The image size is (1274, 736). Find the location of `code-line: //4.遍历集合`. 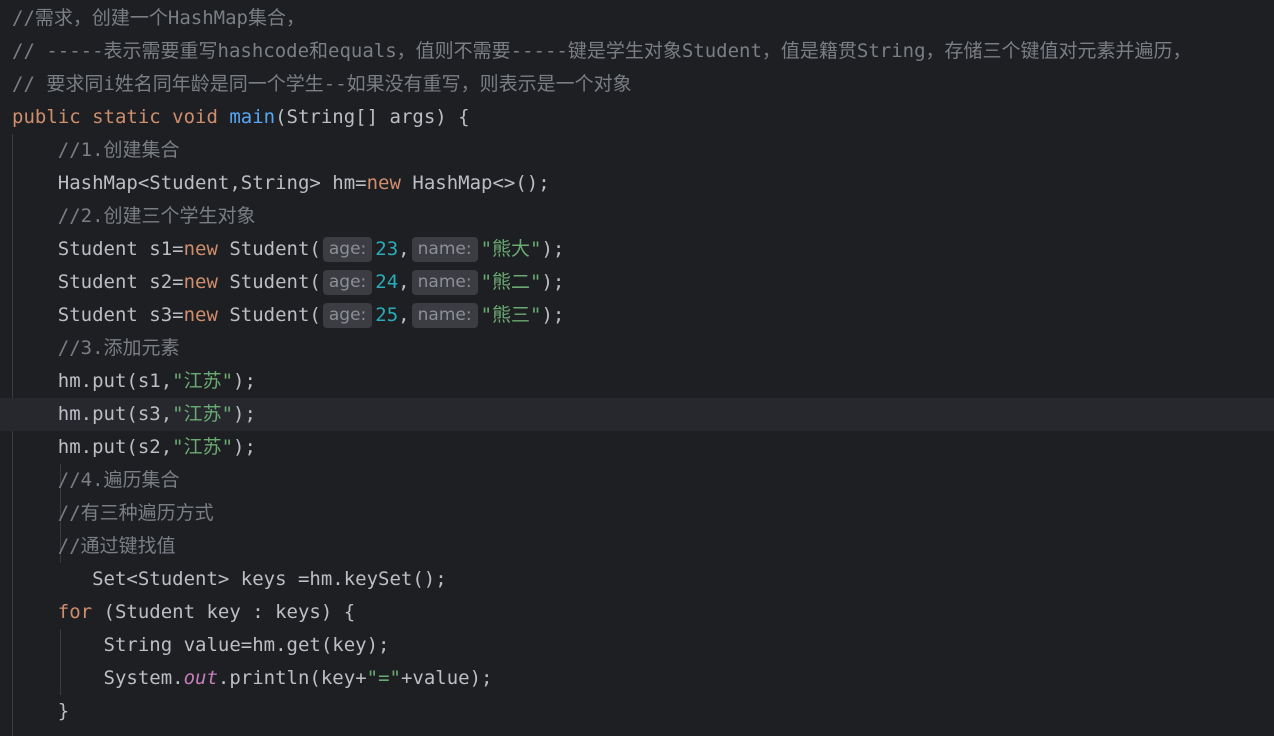

code-line: //4.遍历集合 is located at coordinates (637, 480).